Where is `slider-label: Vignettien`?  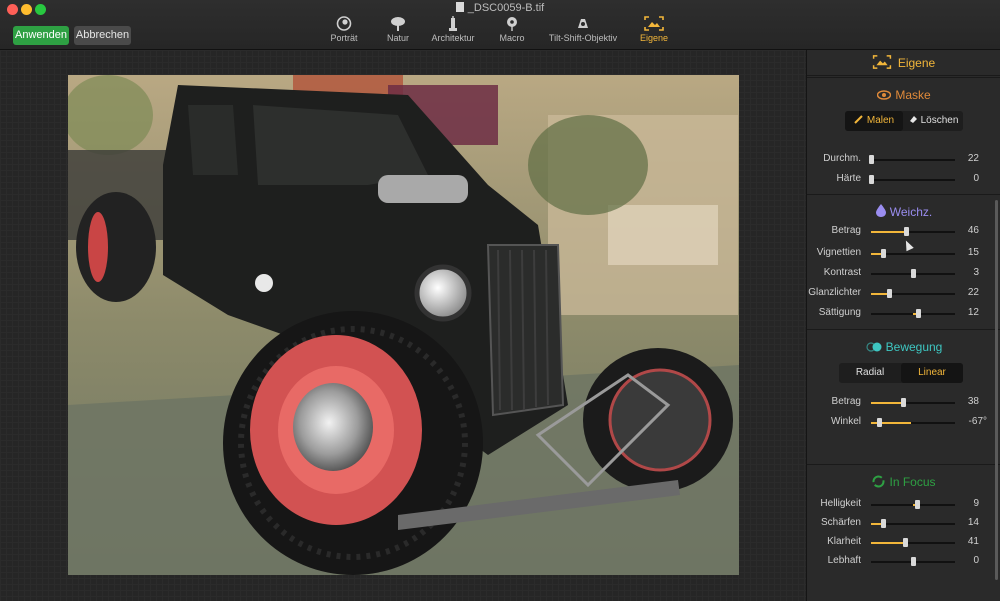
slider-label: Vignettien is located at coordinates (838, 252).